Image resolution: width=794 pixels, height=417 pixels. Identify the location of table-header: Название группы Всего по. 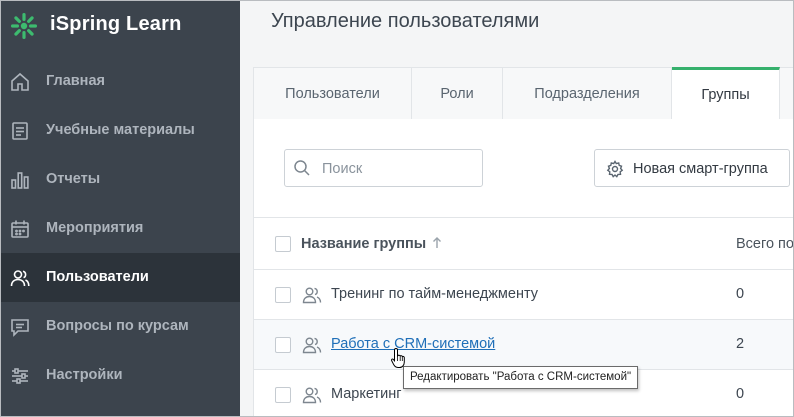
(523, 243).